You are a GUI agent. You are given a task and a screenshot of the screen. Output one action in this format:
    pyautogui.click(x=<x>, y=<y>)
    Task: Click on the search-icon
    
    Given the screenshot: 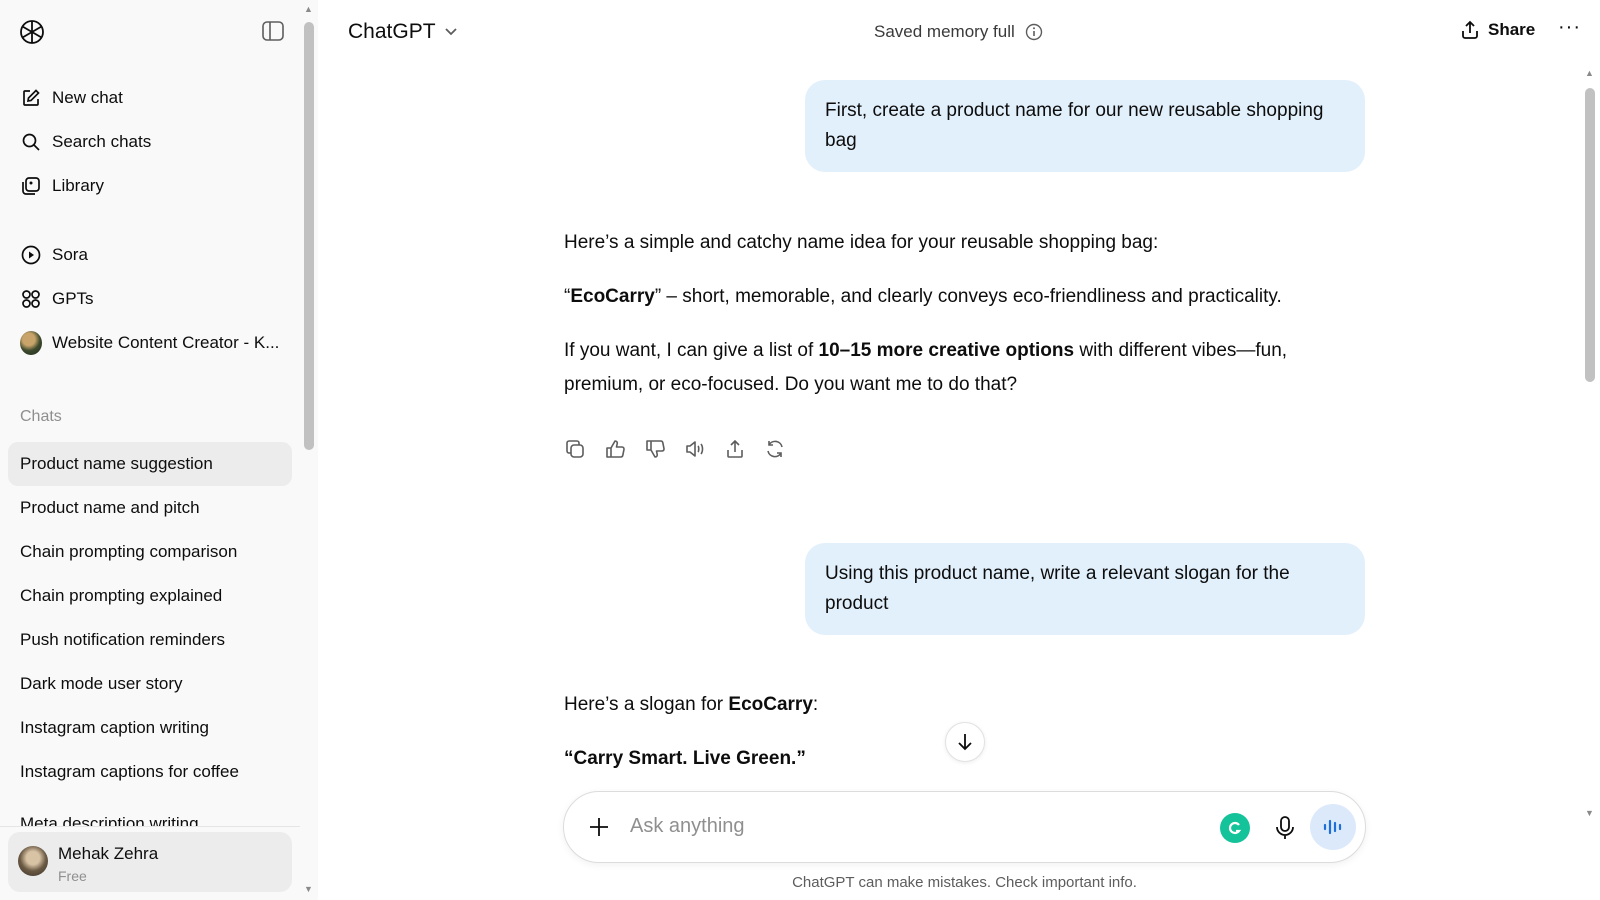 What is the action you would take?
    pyautogui.click(x=31, y=142)
    